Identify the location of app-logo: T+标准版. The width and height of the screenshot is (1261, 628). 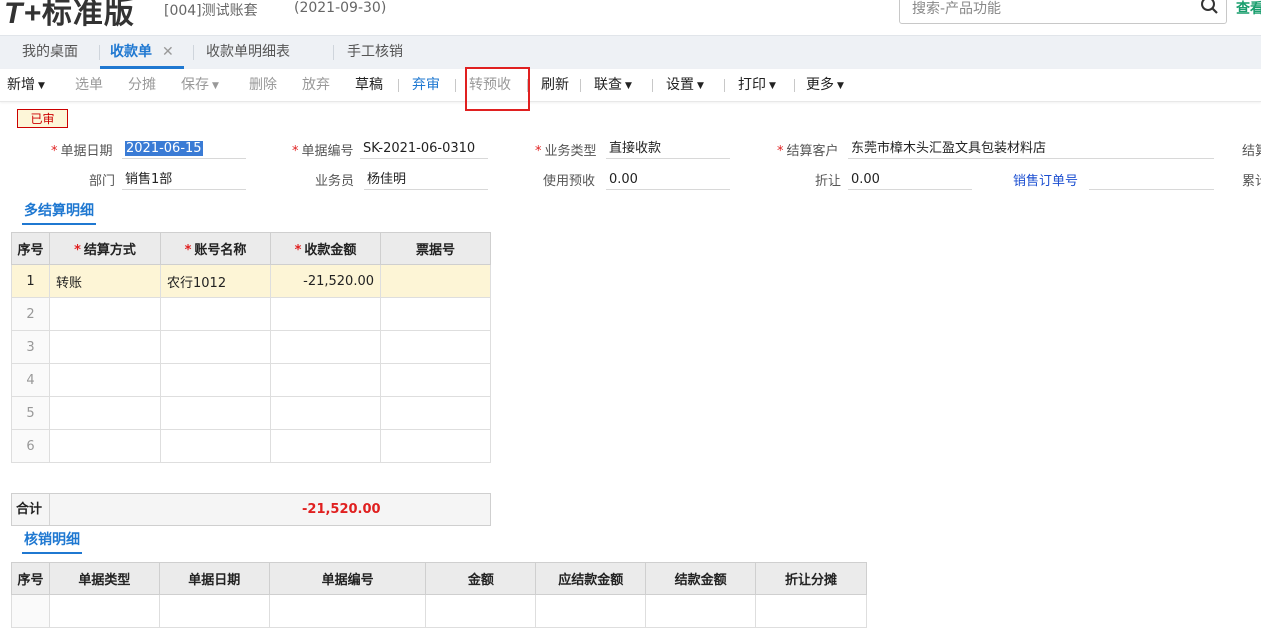
(69, 15).